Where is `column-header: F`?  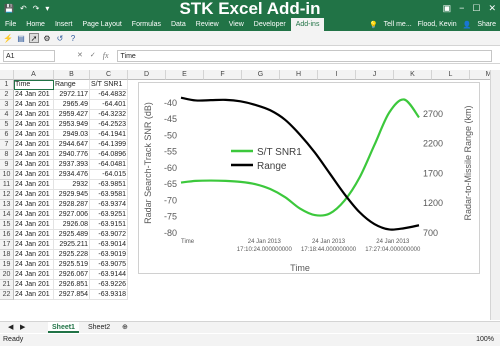
column-header: F is located at coordinates (223, 75).